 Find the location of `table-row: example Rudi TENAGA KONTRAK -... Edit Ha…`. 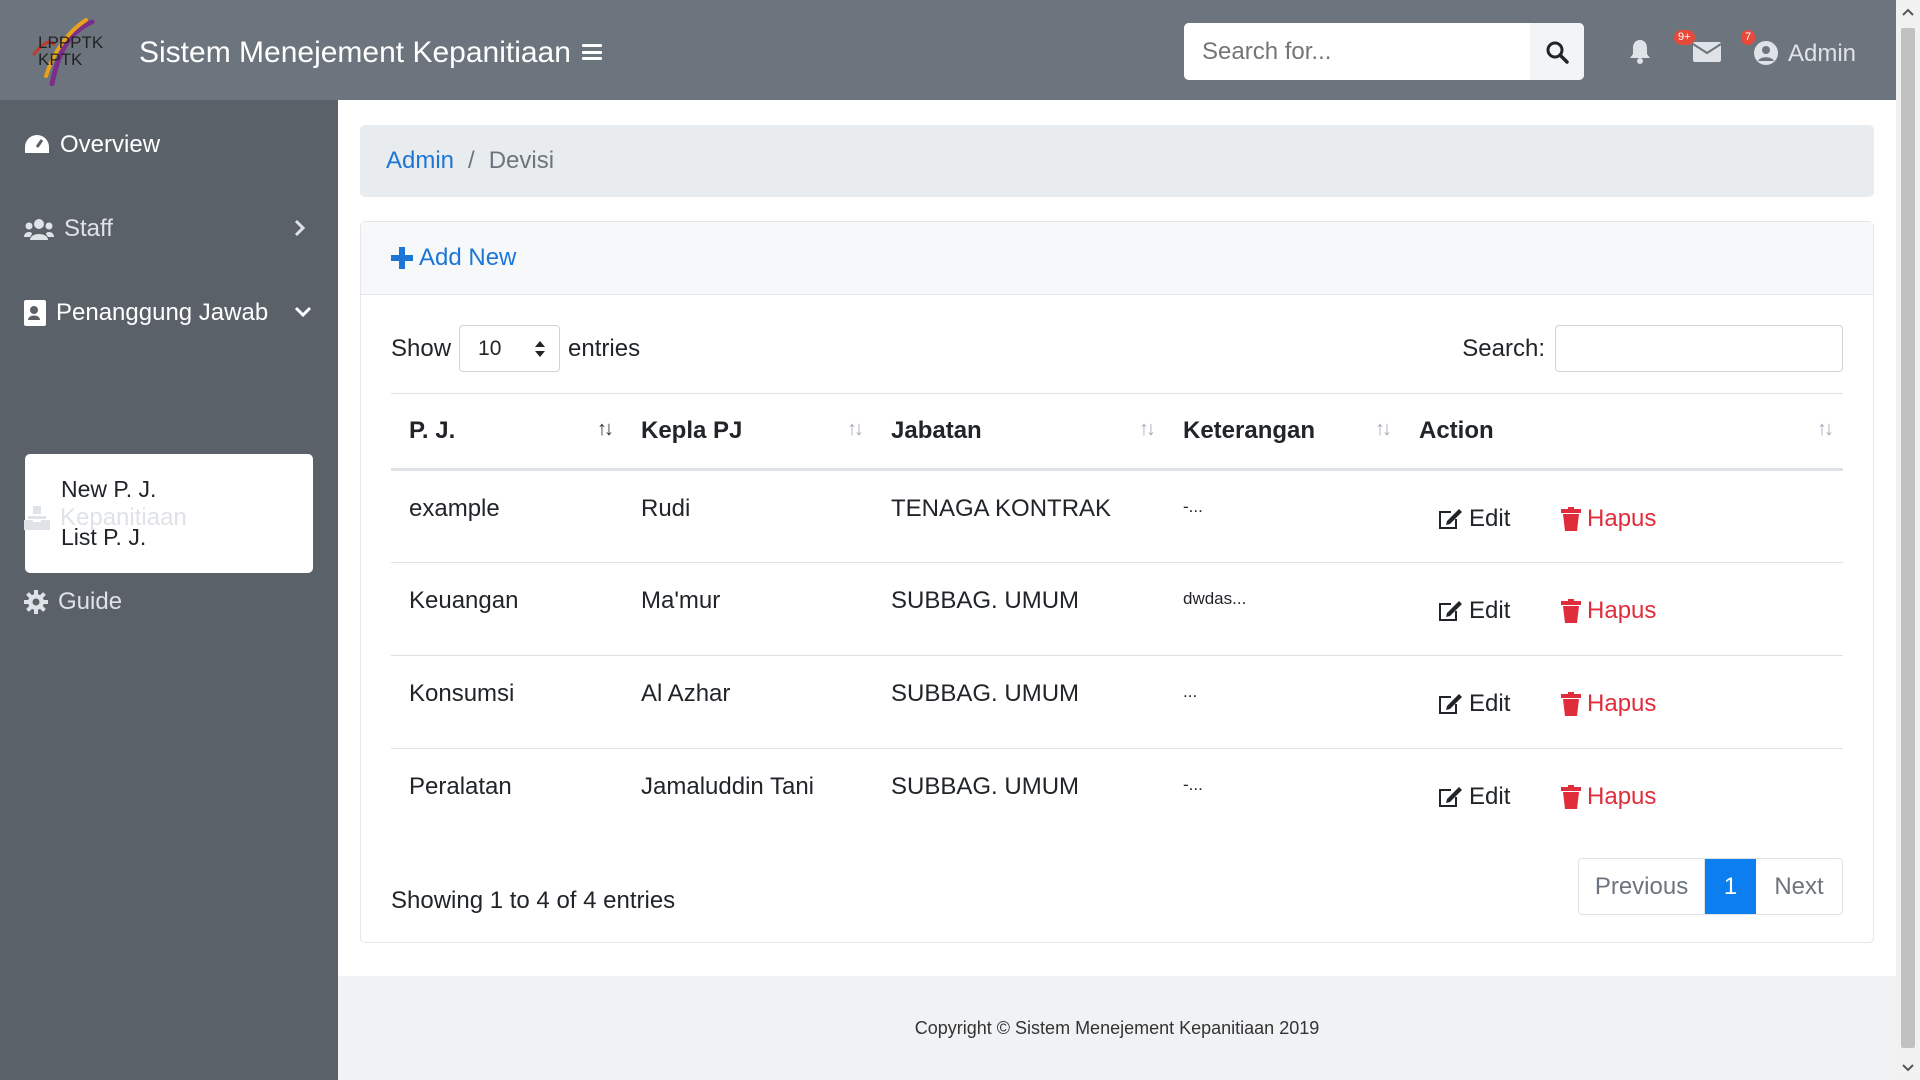

table-row: example Rudi TENAGA KONTRAK -... Edit Ha… is located at coordinates (1117, 516).